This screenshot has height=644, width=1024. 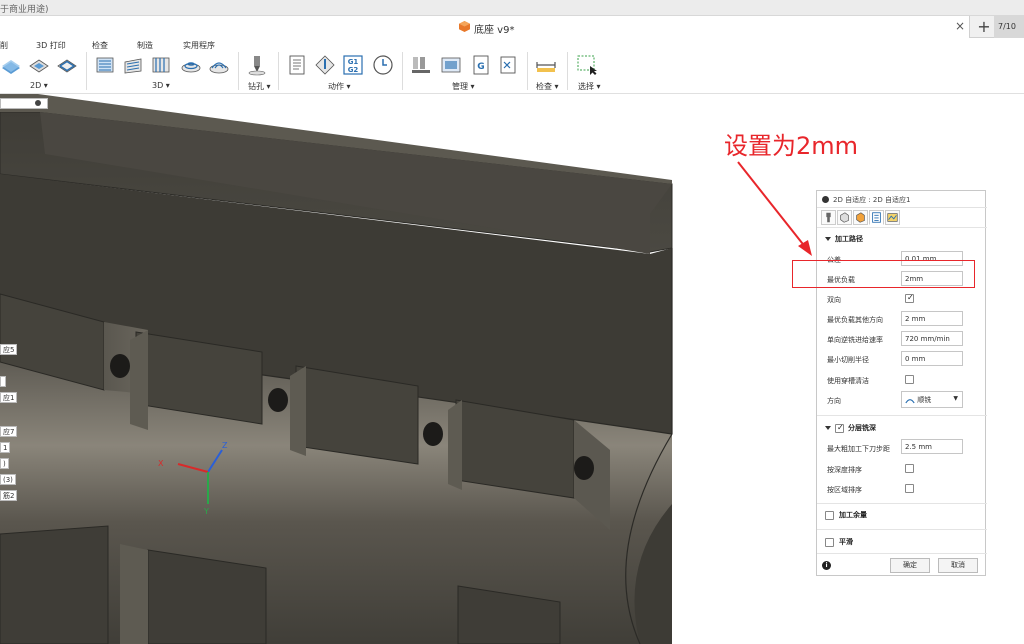 What do you see at coordinates (4, 463) in the screenshot?
I see `browser-item: )` at bounding box center [4, 463].